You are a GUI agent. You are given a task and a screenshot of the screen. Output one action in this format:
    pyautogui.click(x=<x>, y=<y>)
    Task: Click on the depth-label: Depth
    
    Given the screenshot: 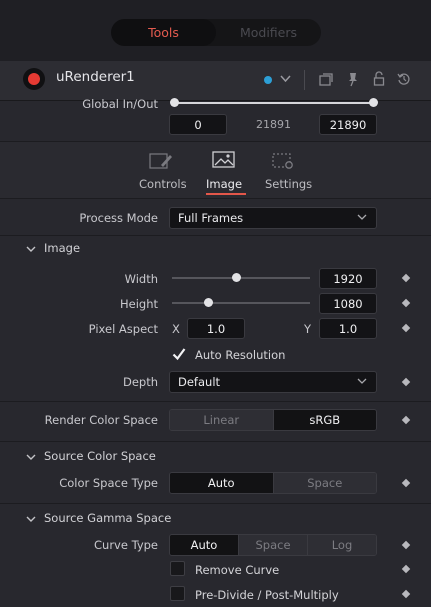 What is the action you would take?
    pyautogui.click(x=140, y=382)
    